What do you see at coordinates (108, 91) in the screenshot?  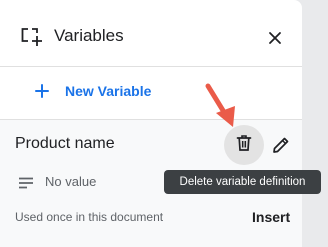 I see `new-variable-label: New Variable` at bounding box center [108, 91].